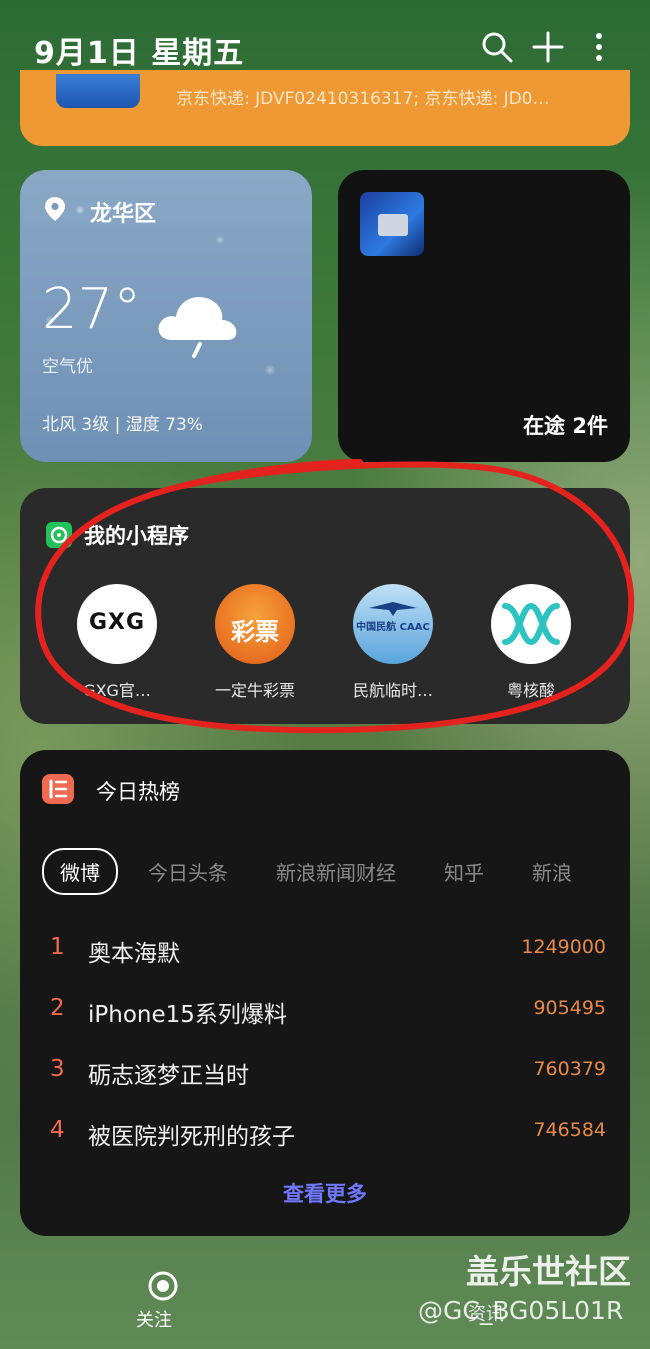 The image size is (650, 1349). What do you see at coordinates (67, 367) in the screenshot?
I see `air-quality: 空气优` at bounding box center [67, 367].